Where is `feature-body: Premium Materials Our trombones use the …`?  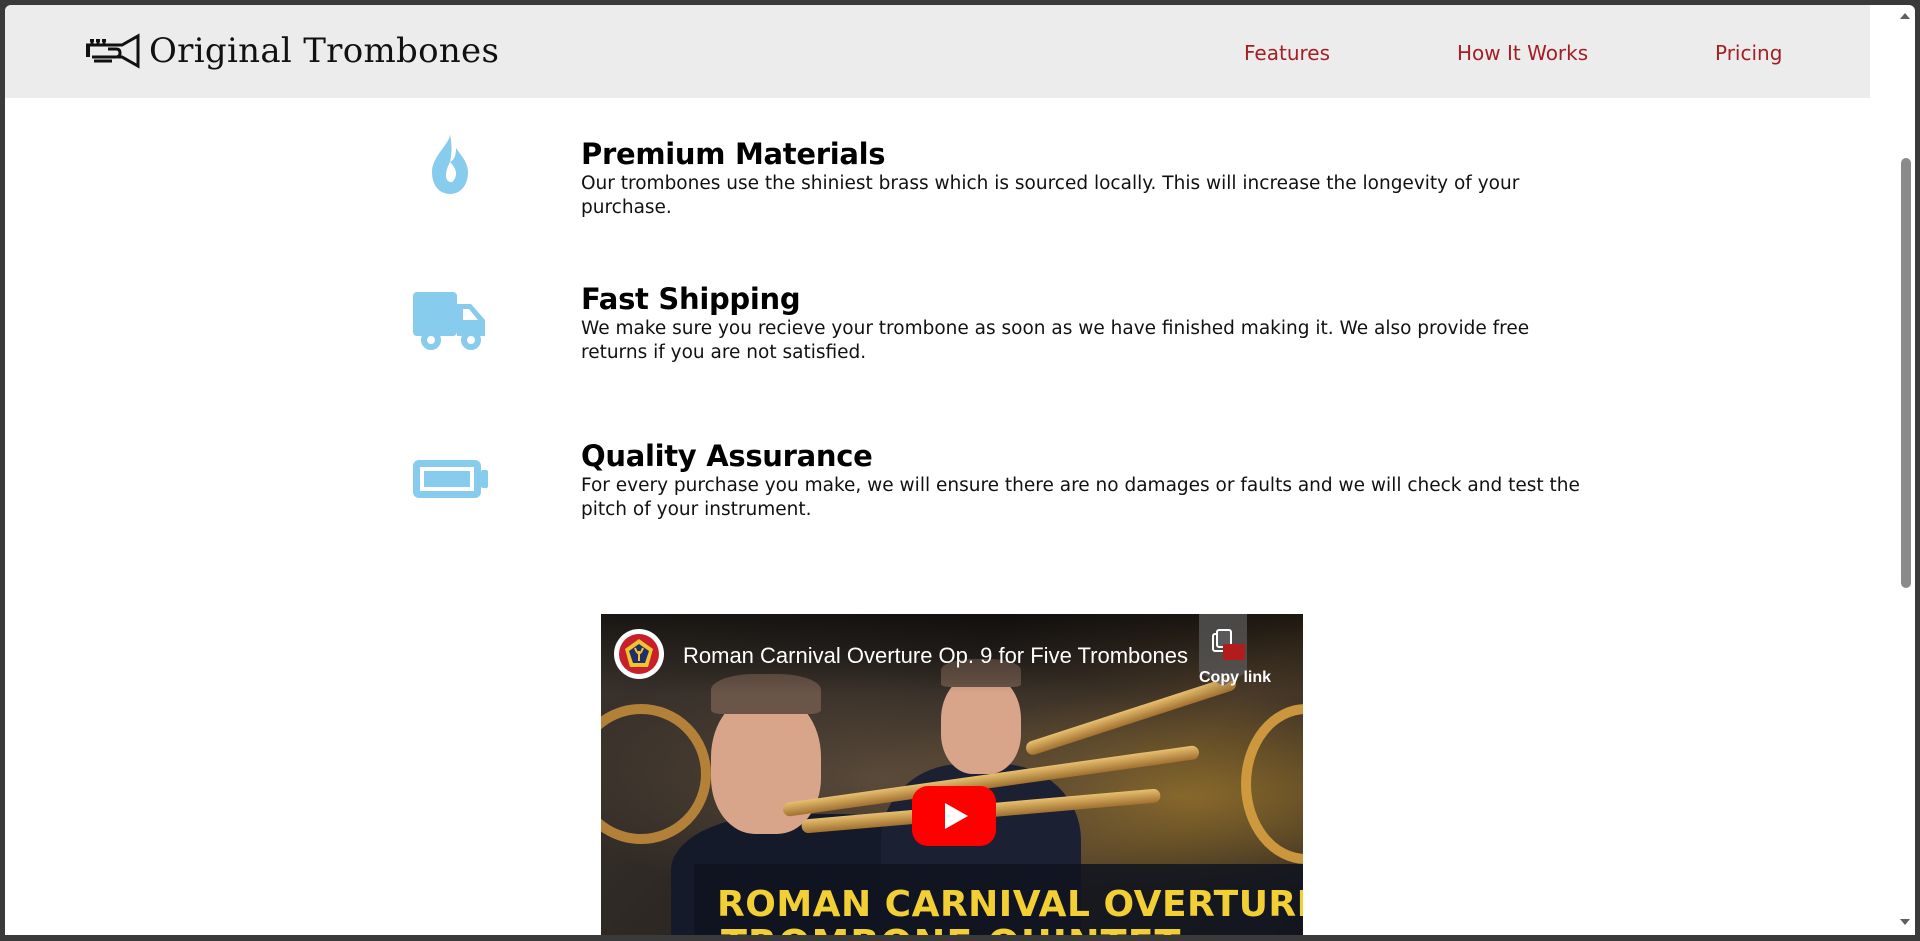
feature-body: Premium Materials Our trombones use the … is located at coordinates (1081, 178).